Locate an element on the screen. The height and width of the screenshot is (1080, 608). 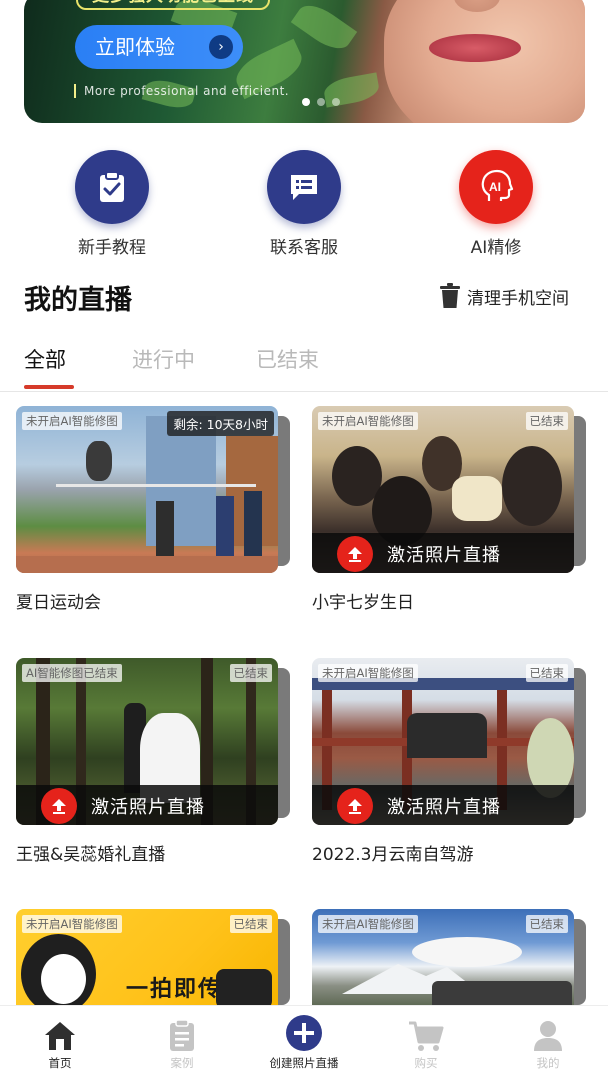
app-logo-shape is located at coordinates (244, 987).